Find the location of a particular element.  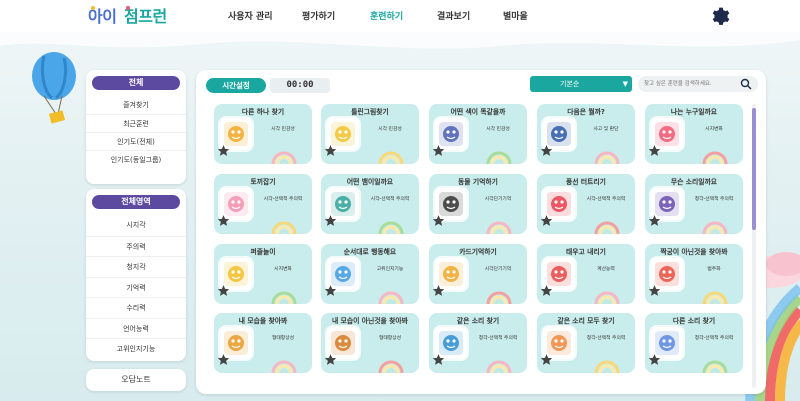

card-title: 순서대로 행동해요 is located at coordinates (370, 252).